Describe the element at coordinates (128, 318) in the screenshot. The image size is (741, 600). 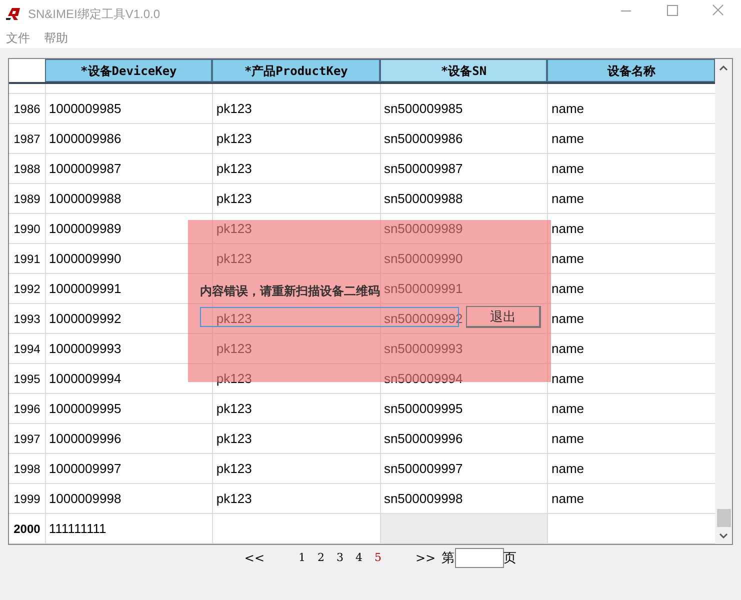
I see `table-cell: 1000009992` at that location.